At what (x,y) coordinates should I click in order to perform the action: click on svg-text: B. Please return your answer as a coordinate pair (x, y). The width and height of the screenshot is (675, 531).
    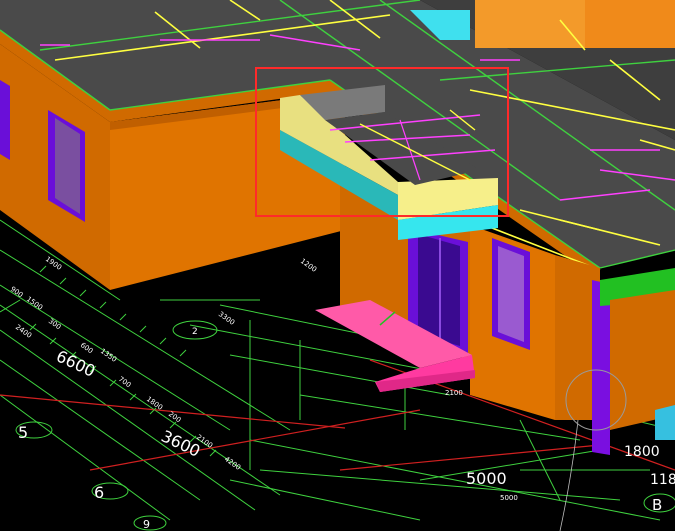
    Looking at the image, I should click on (657, 505).